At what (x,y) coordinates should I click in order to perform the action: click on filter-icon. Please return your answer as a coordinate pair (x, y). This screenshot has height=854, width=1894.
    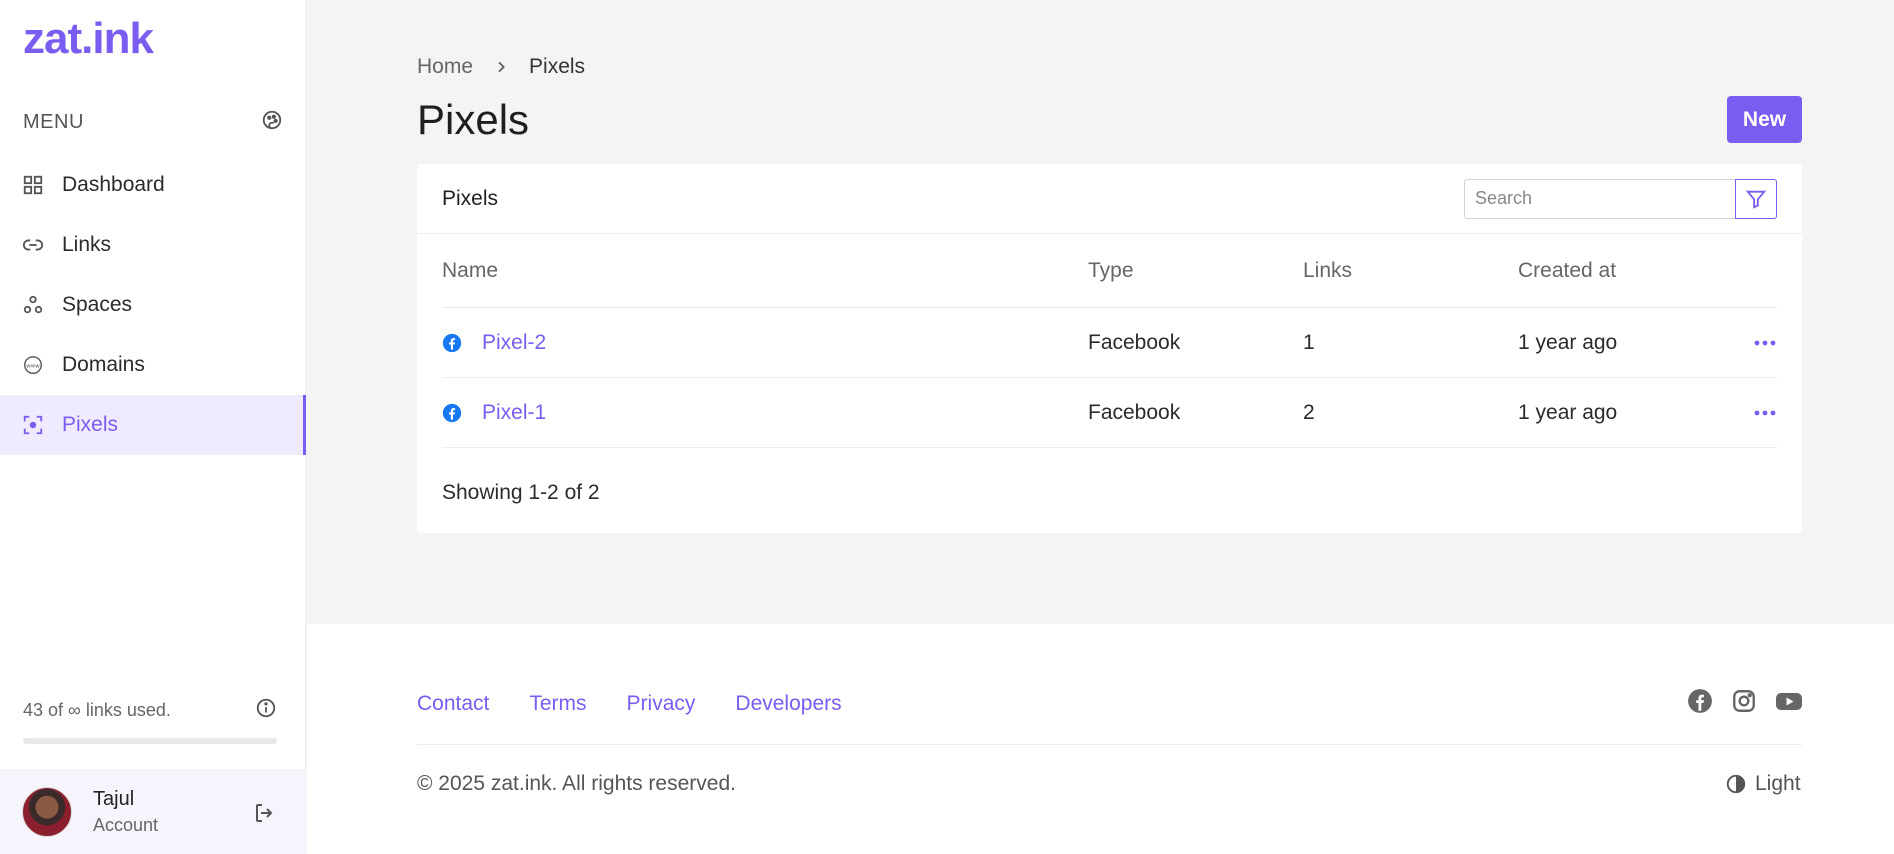
    Looking at the image, I should click on (1756, 199).